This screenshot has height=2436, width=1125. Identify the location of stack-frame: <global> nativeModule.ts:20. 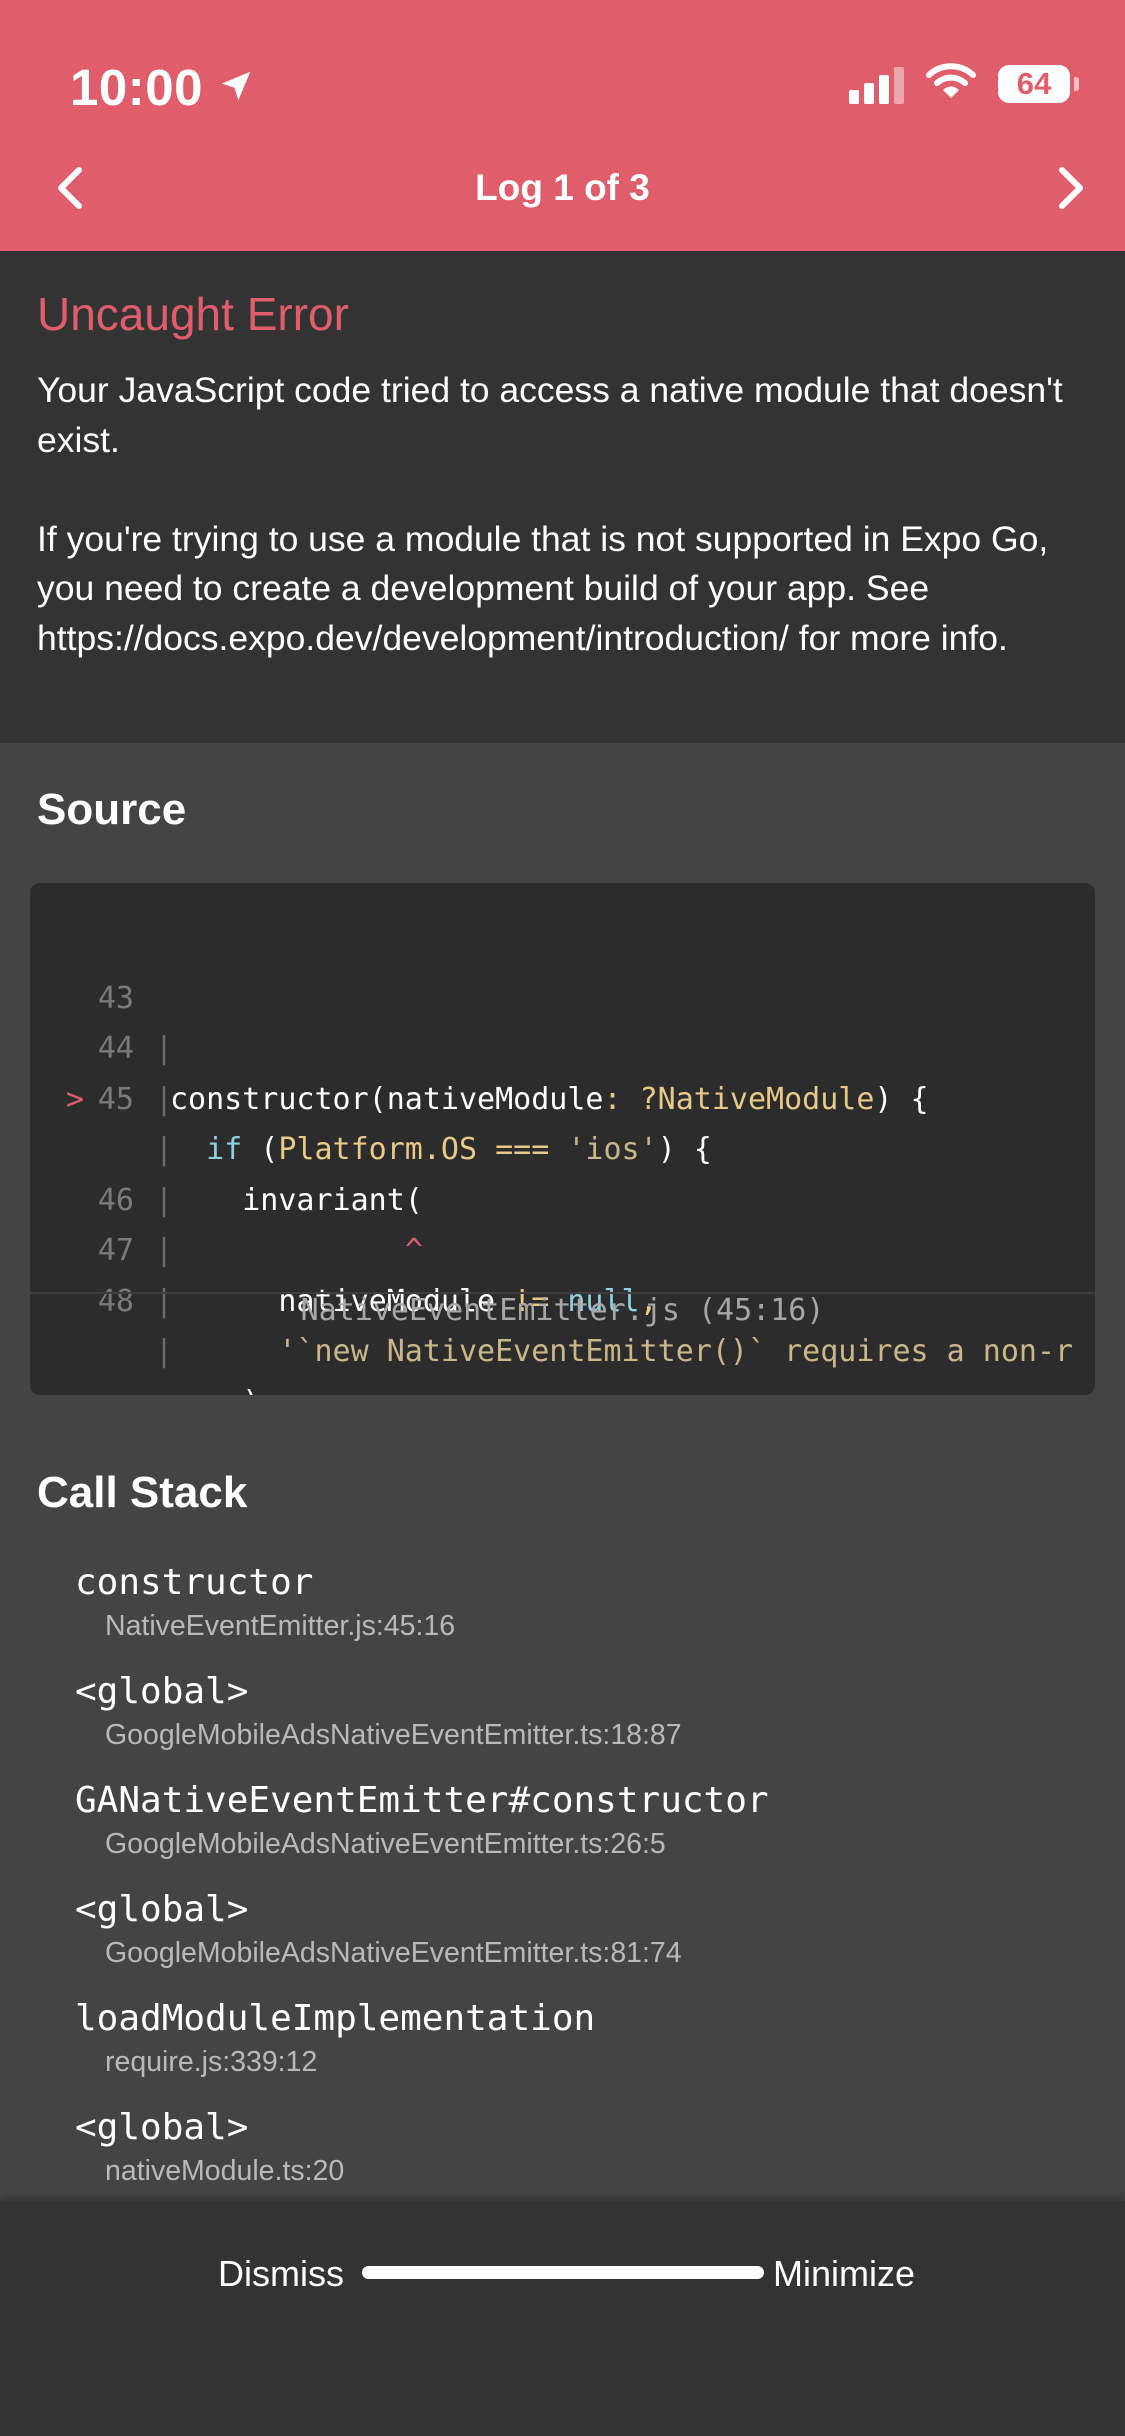
(575, 2157).